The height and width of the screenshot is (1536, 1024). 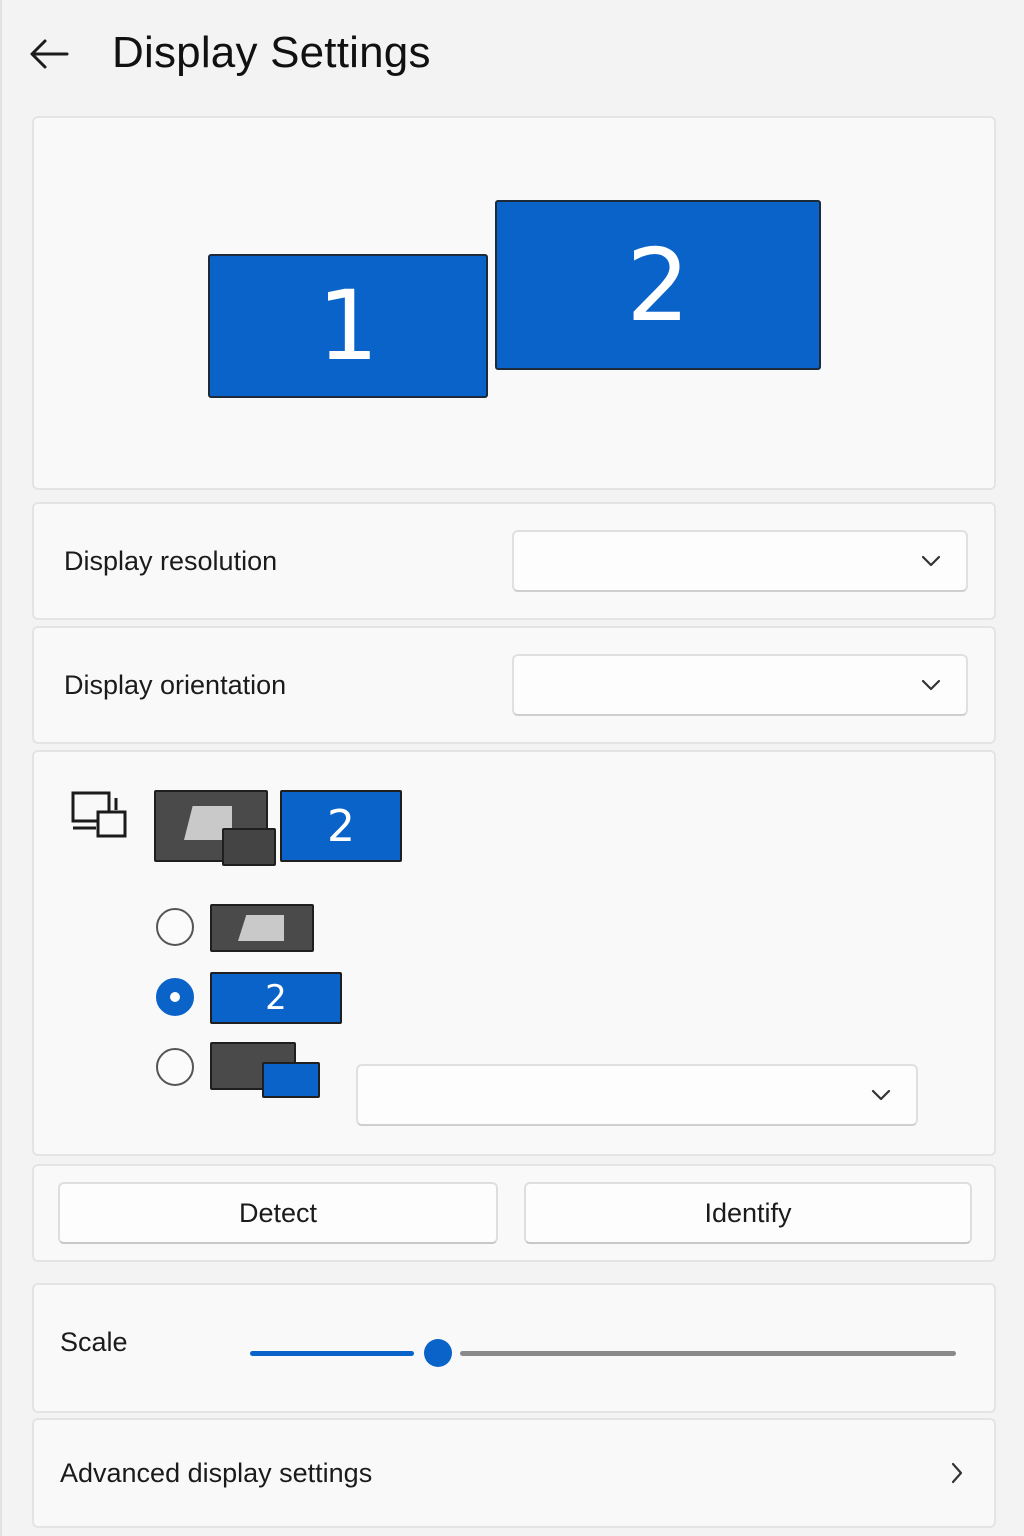 What do you see at coordinates (216, 1472) in the screenshot?
I see `advanced-display-settings-label: Advanced display settings` at bounding box center [216, 1472].